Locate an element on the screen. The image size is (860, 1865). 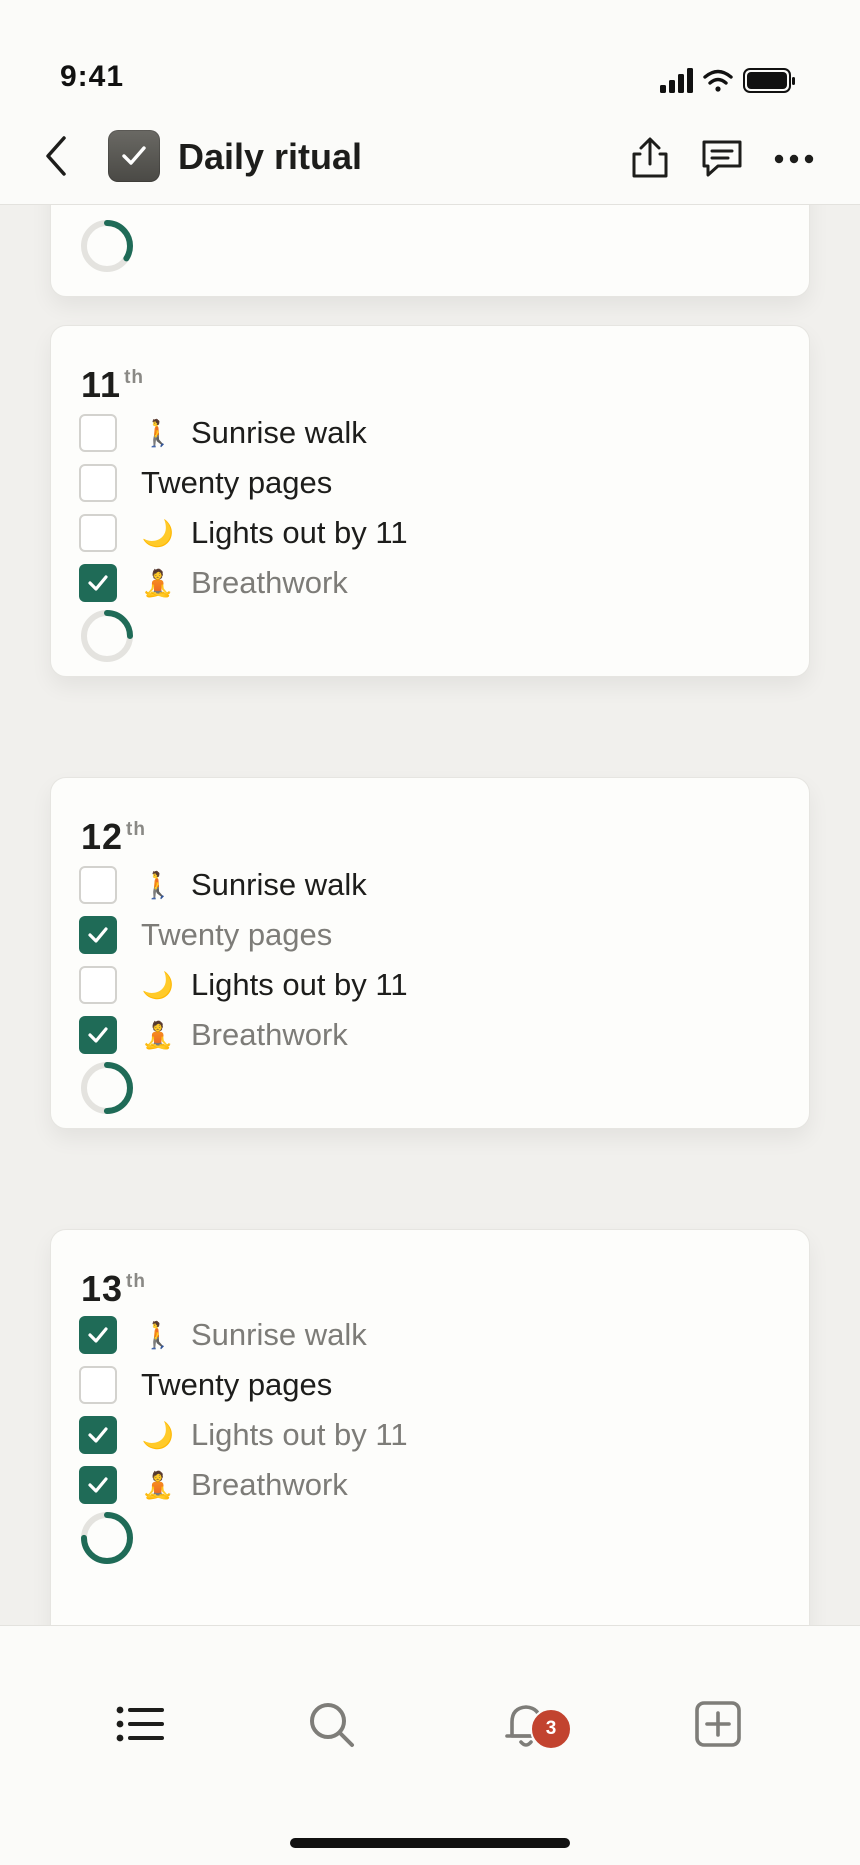
tab-home is located at coordinates (140, 1724).